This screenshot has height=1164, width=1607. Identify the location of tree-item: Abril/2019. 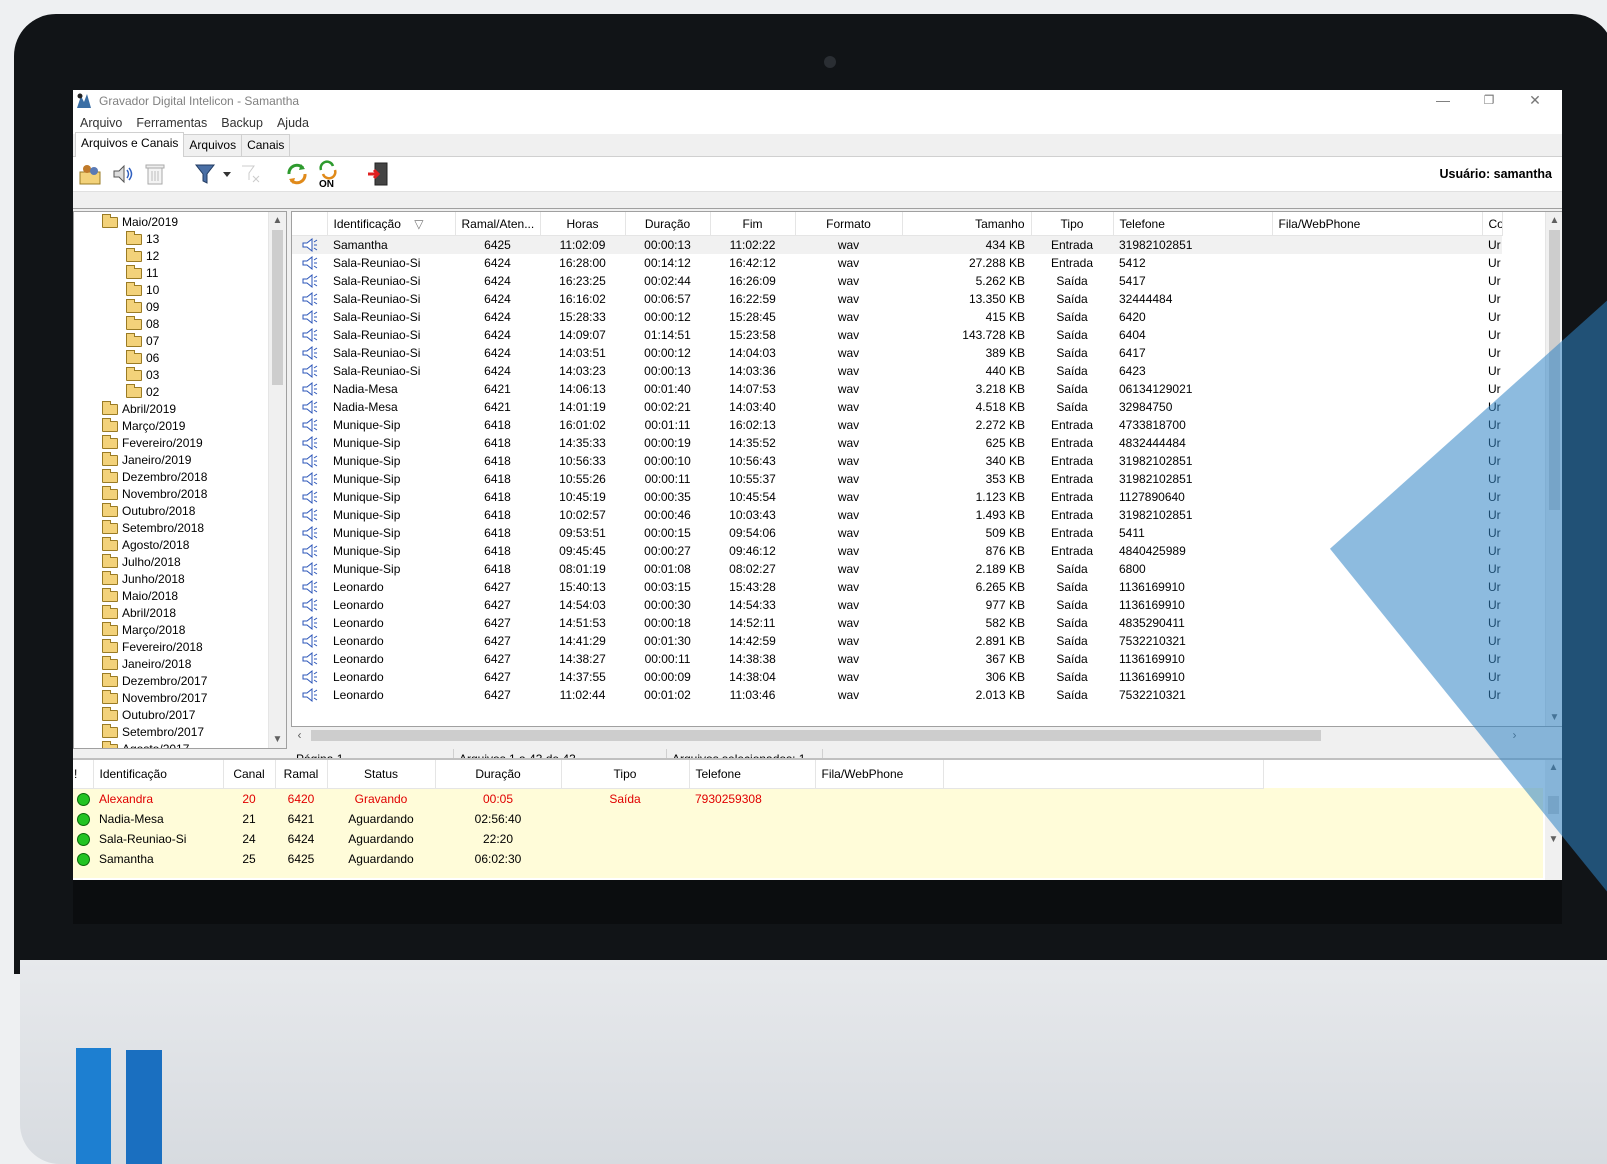
(139, 409).